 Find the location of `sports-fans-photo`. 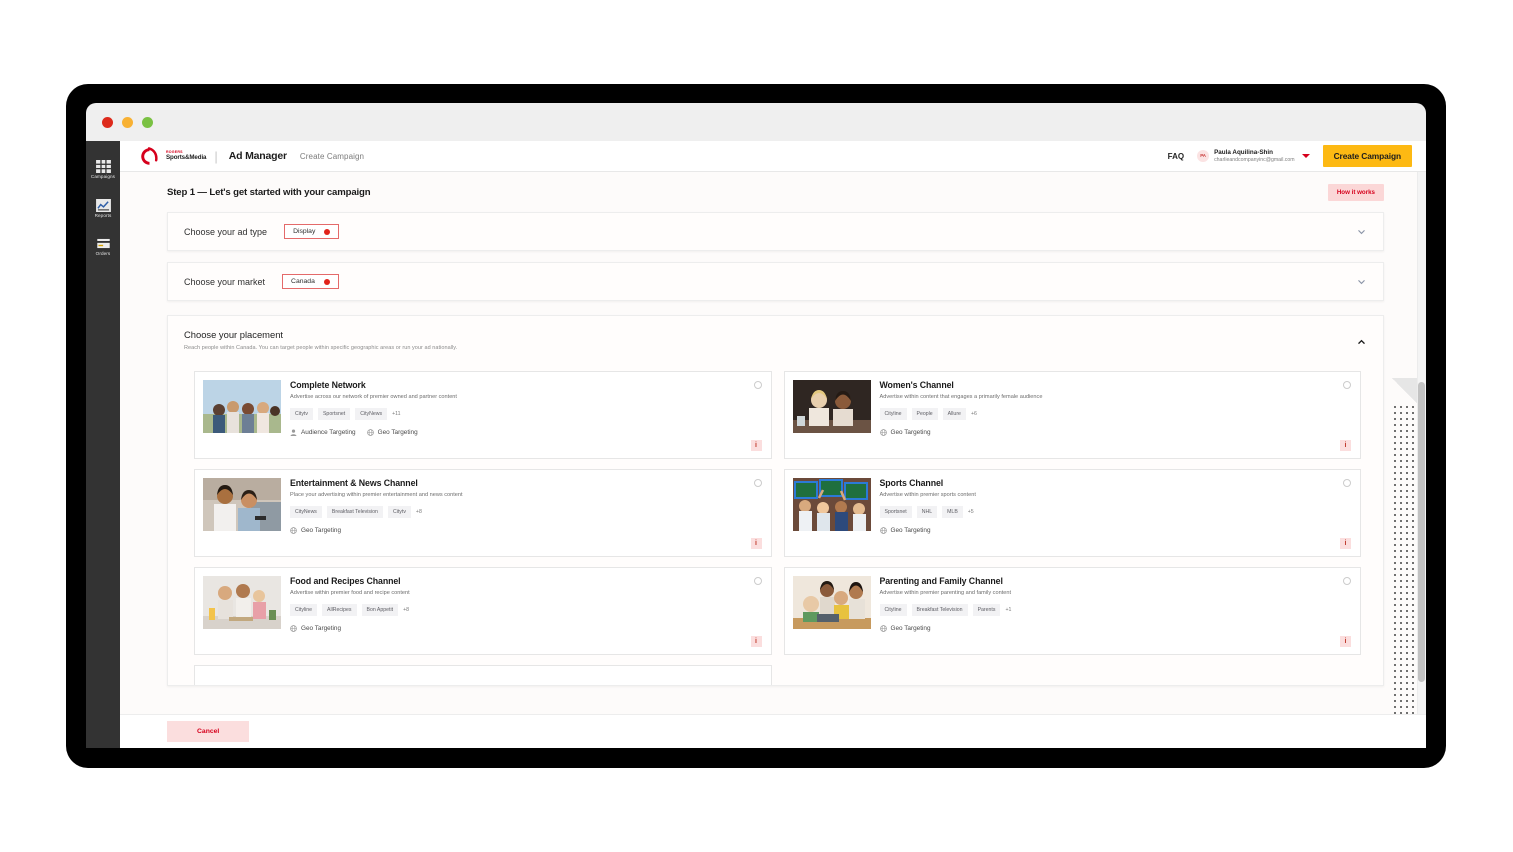

sports-fans-photo is located at coordinates (831, 504).